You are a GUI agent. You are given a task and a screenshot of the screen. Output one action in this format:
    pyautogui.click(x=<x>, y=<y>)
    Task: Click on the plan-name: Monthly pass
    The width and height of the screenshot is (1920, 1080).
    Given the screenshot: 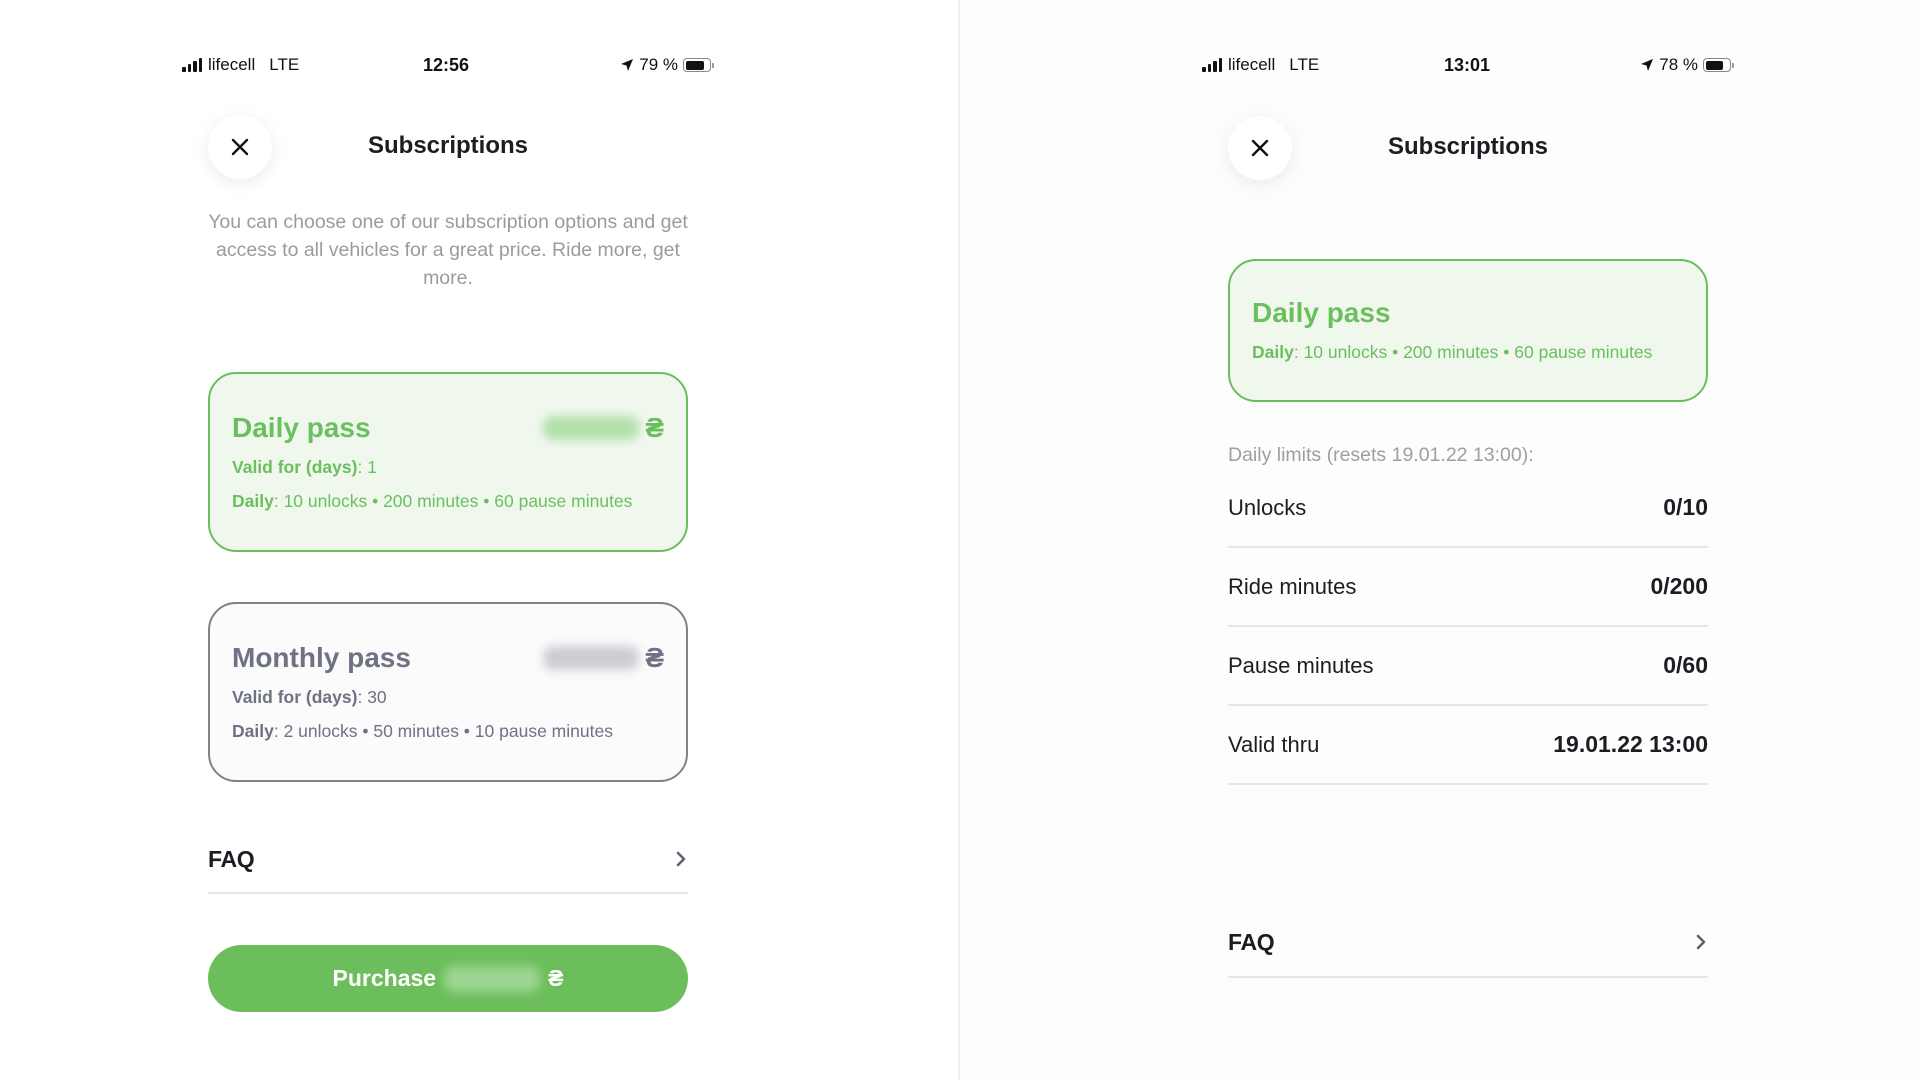 What is the action you would take?
    pyautogui.click(x=321, y=657)
    